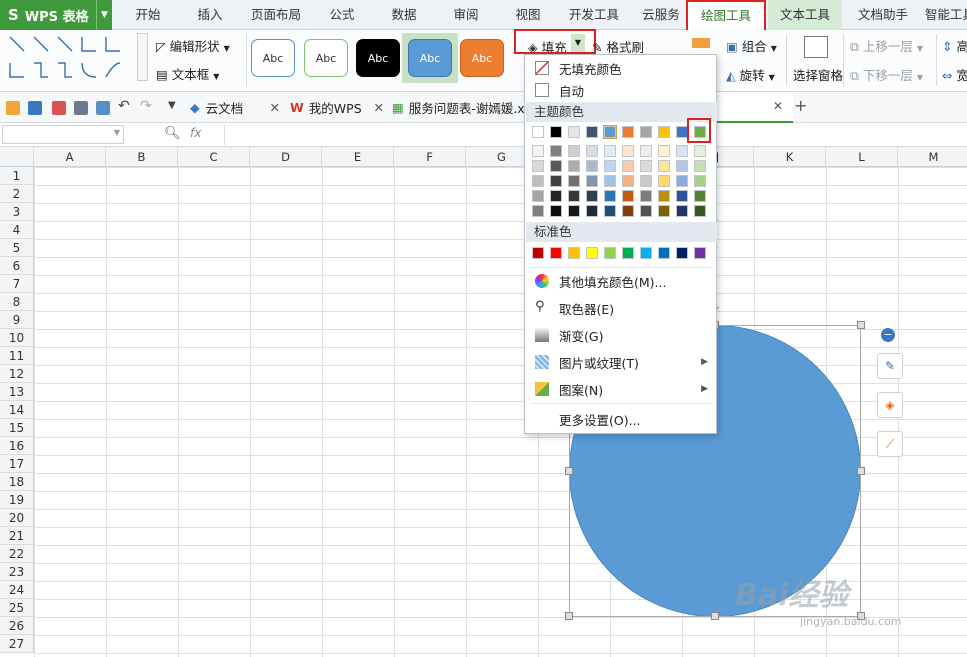 Image resolution: width=967 pixels, height=657 pixels. I want to click on new-tab-plus-icon: +, so click(800, 105).